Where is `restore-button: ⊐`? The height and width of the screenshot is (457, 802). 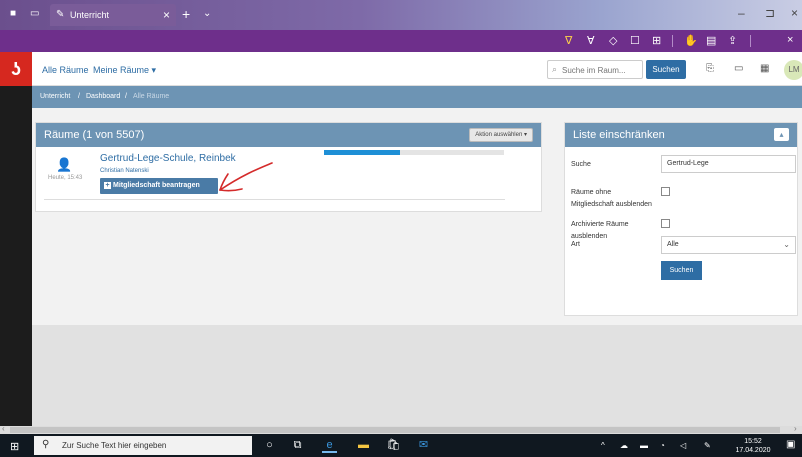
restore-button: ⊐ is located at coordinates (770, 13).